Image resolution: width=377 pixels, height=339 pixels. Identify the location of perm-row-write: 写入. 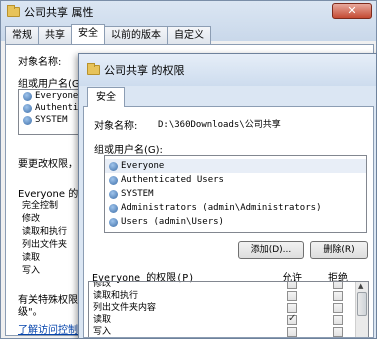
(228, 331).